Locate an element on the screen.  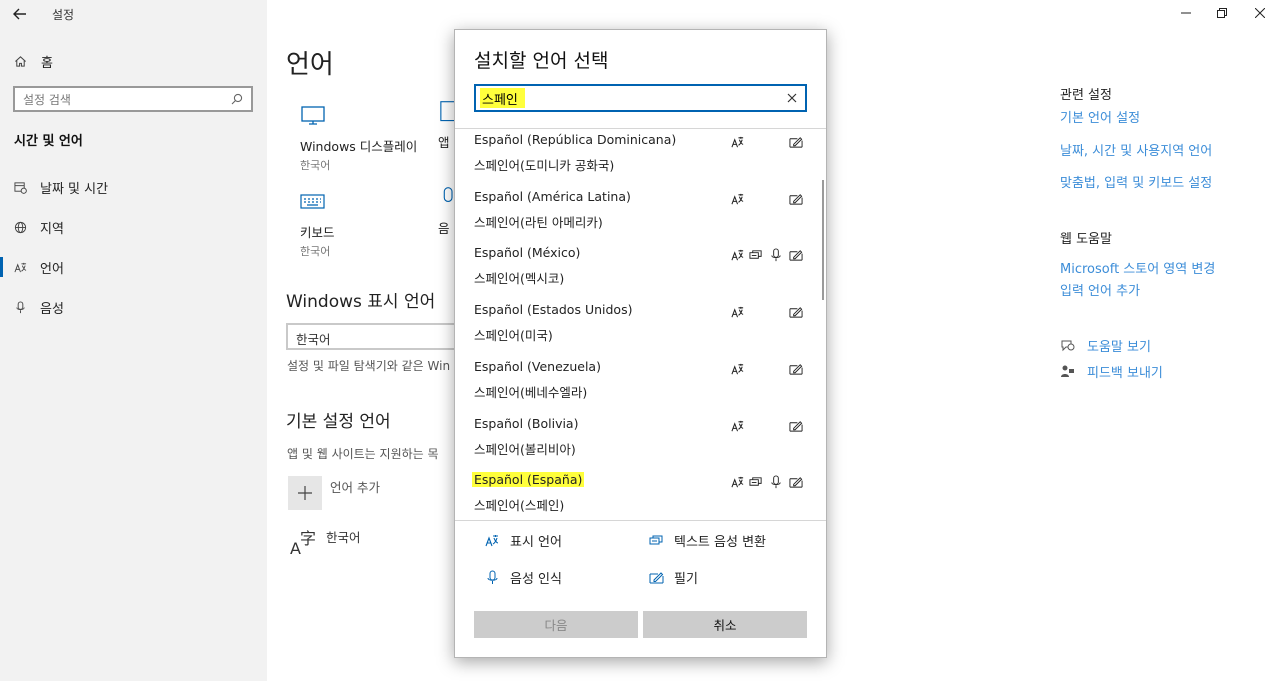
installed-language-korean: 한국어 is located at coordinates (343, 536).